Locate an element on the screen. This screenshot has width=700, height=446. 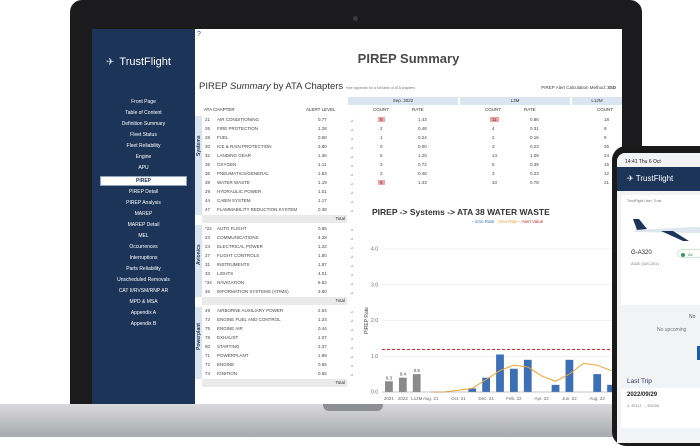
aircraft-type: A320 (320-201) is located at coordinates (645, 263).